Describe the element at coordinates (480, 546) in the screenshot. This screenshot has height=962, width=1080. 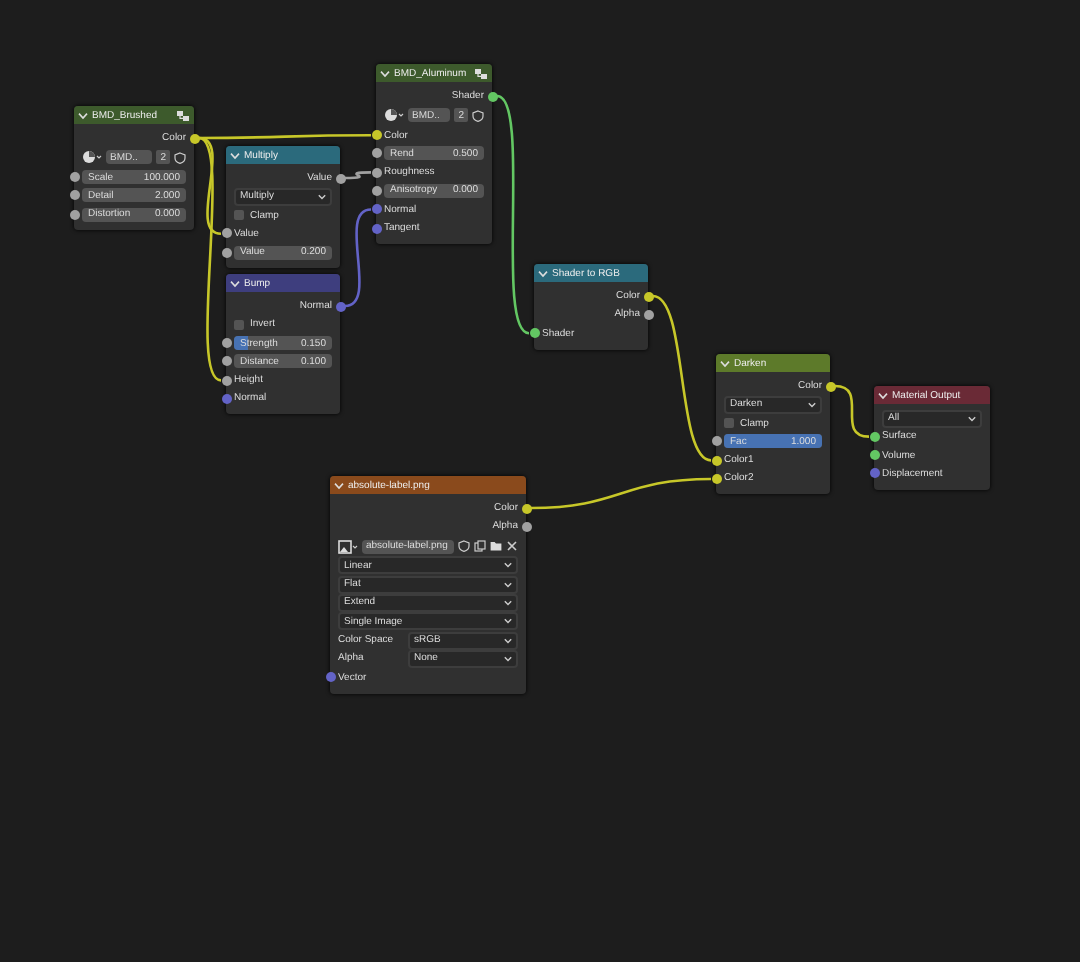
I see `copy-icon` at that location.